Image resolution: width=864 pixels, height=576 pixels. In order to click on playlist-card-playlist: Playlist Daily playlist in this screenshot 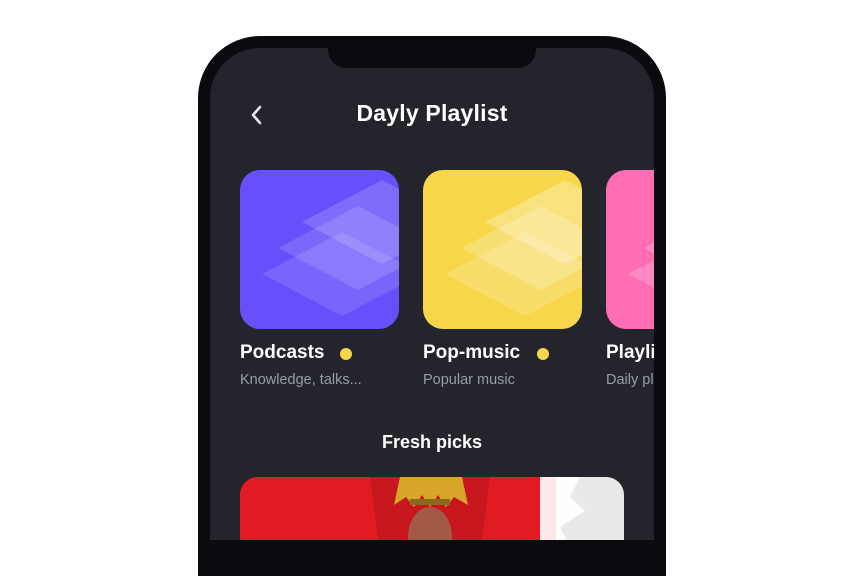, I will do `click(630, 279)`.